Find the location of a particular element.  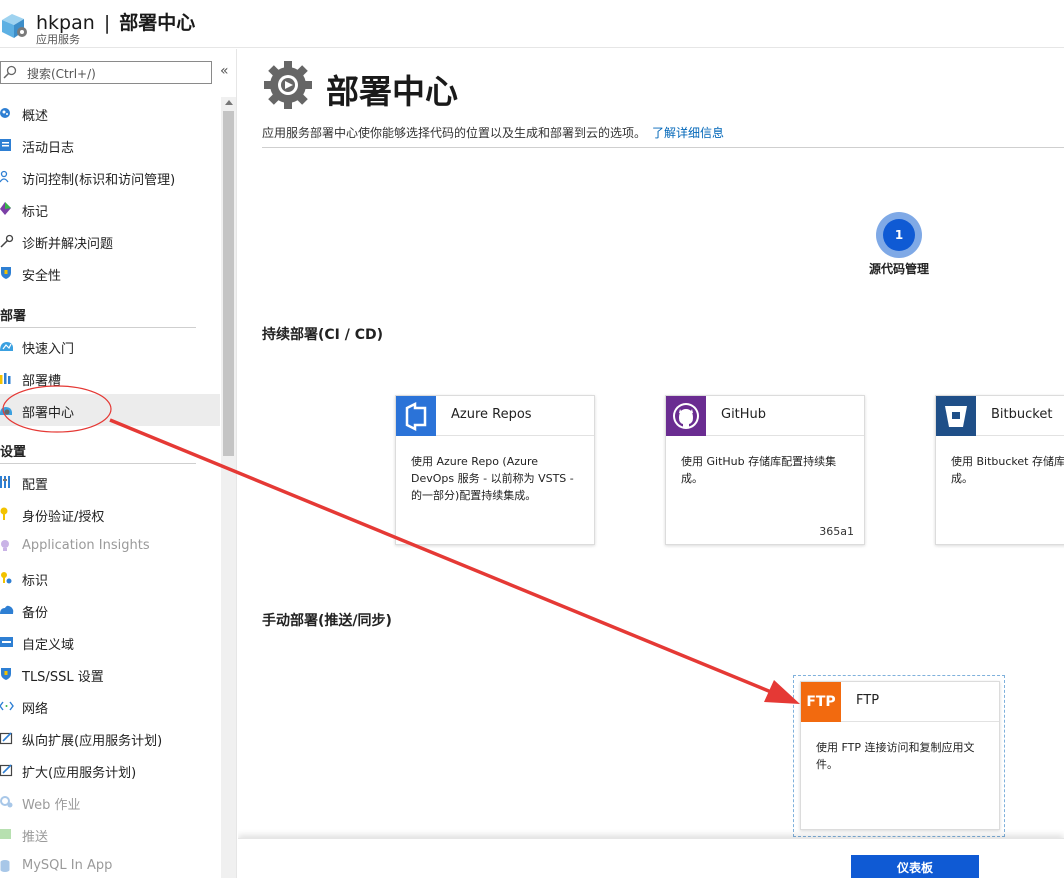

dashboard-button: 仪表板 is located at coordinates (915, 866).